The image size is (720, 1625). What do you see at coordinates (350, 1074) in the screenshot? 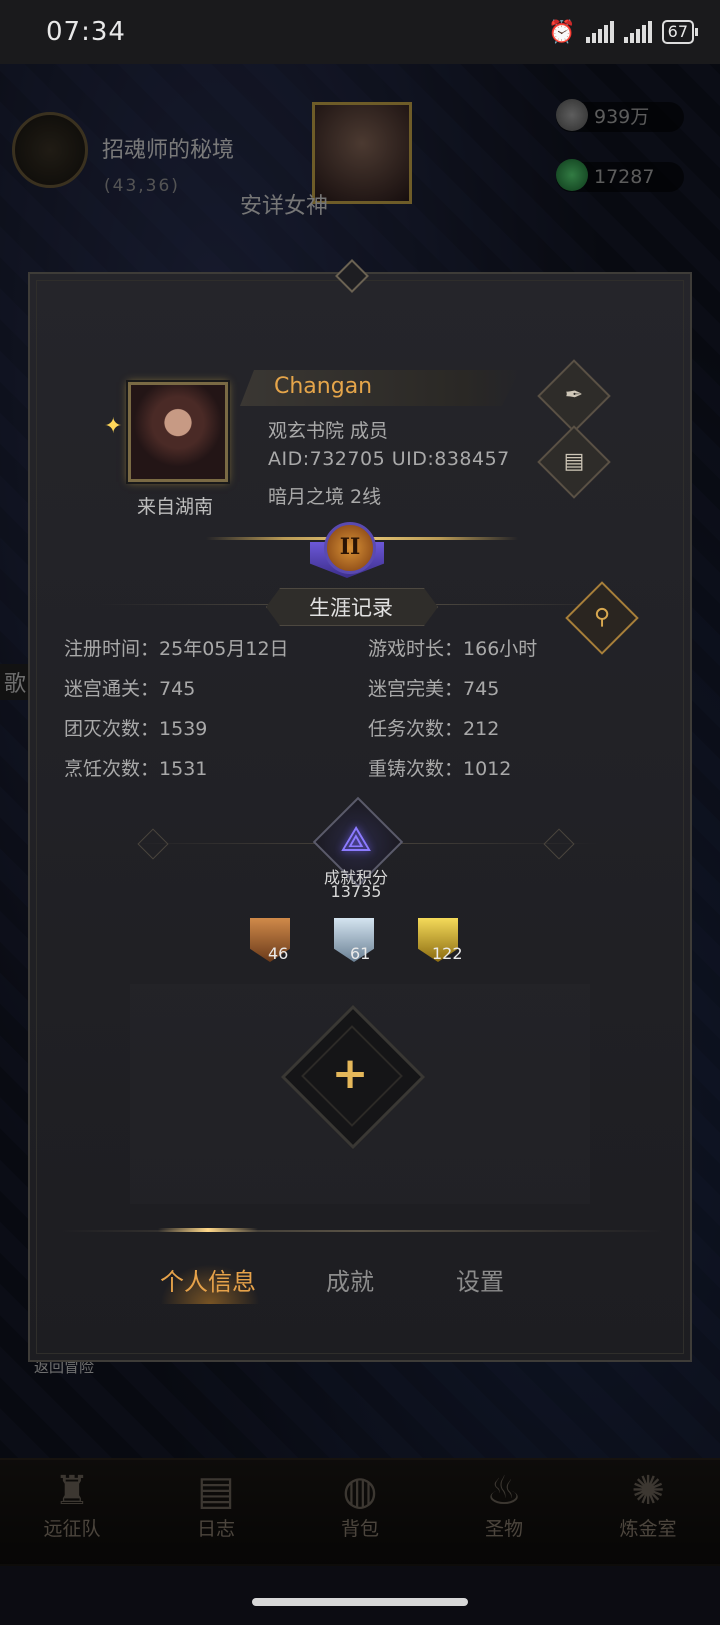
I see `plus-icon: +` at bounding box center [350, 1074].